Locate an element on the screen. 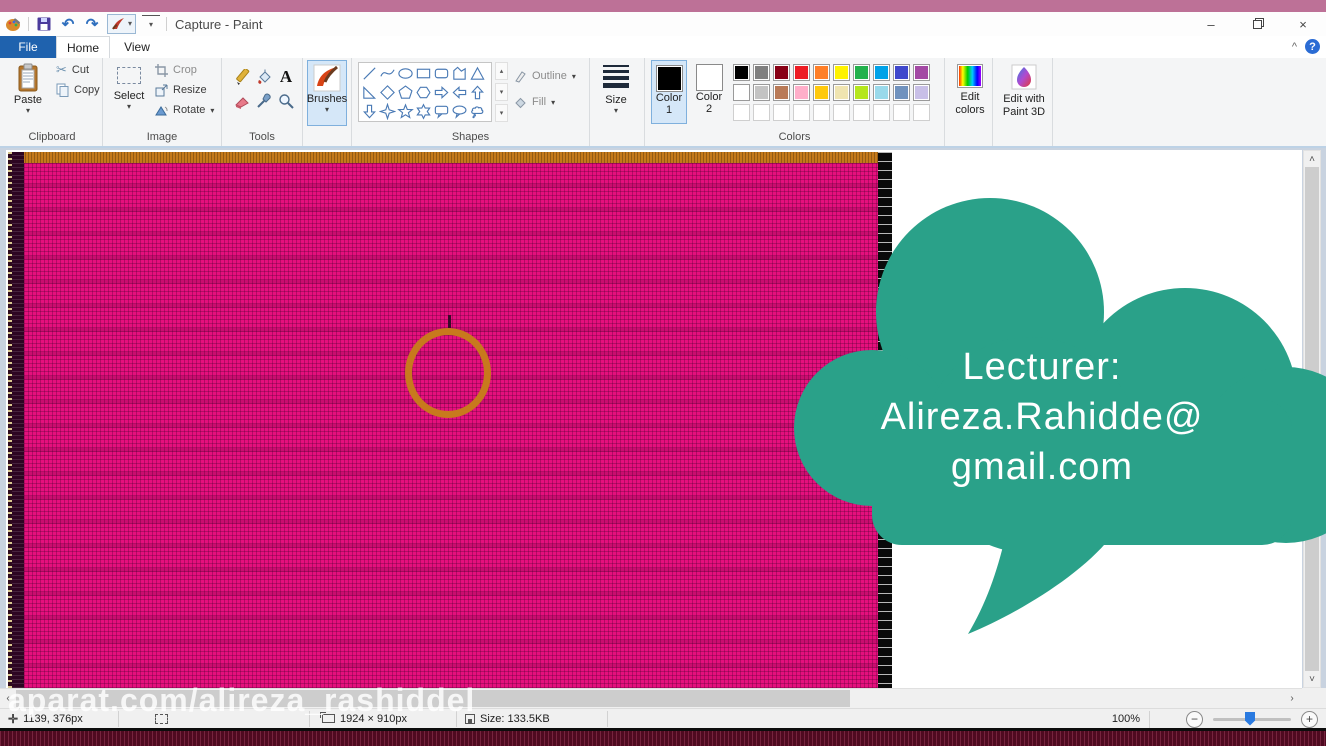 This screenshot has width=1326, height=746. scroll-down-icon: ˅ is located at coordinates (1312, 679).